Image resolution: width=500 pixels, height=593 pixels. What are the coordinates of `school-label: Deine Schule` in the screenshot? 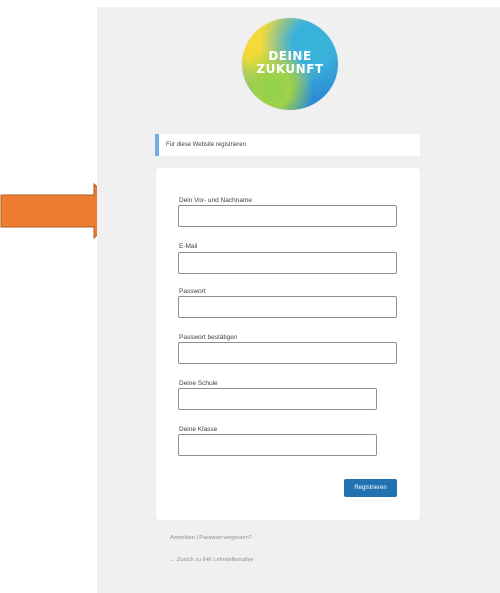 It's located at (198, 383).